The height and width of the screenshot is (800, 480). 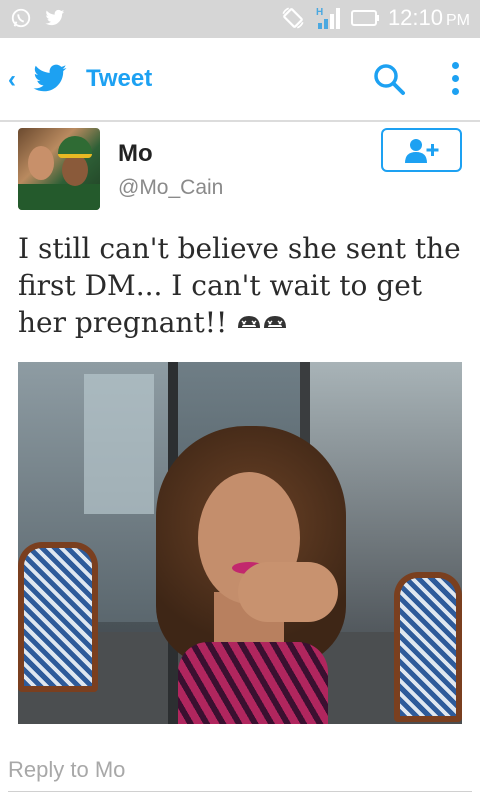 I want to click on follow-button, so click(x=421, y=150).